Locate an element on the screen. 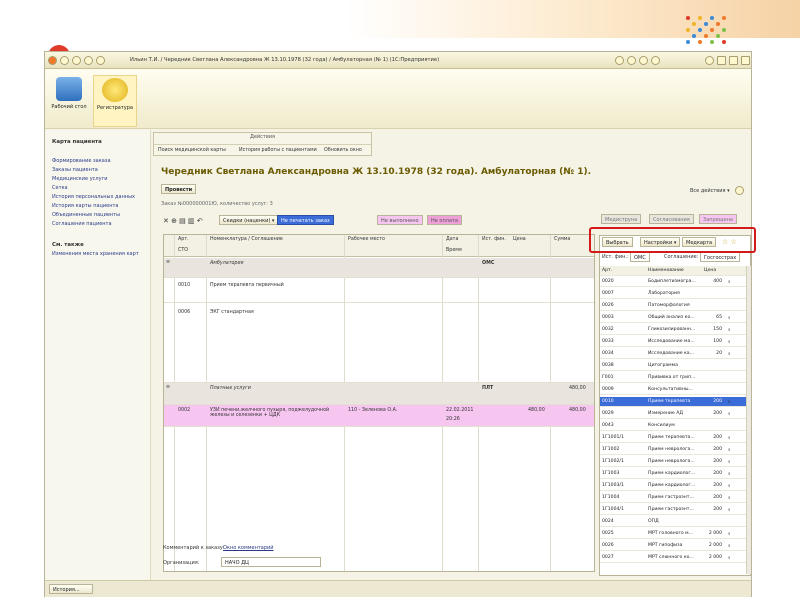  agreement-field: Госгосстрах is located at coordinates (720, 257).